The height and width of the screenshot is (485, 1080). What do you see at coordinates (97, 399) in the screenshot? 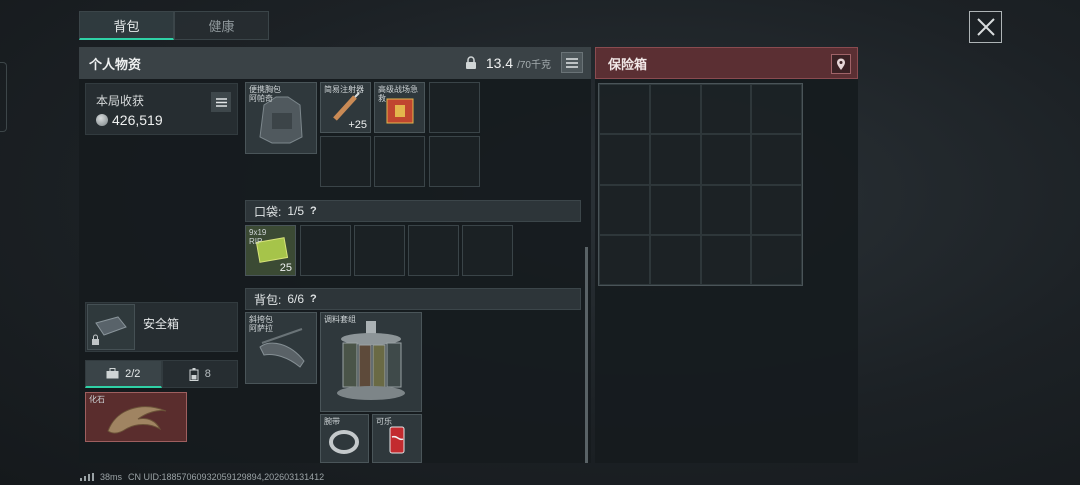
I see `fossil-label: 化石` at bounding box center [97, 399].